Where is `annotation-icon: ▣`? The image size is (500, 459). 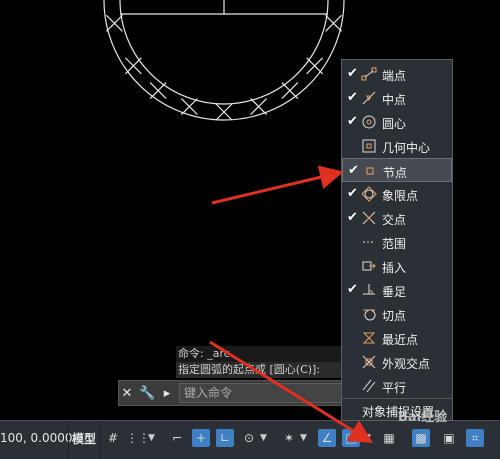
annotation-icon: ▣ is located at coordinates (449, 438).